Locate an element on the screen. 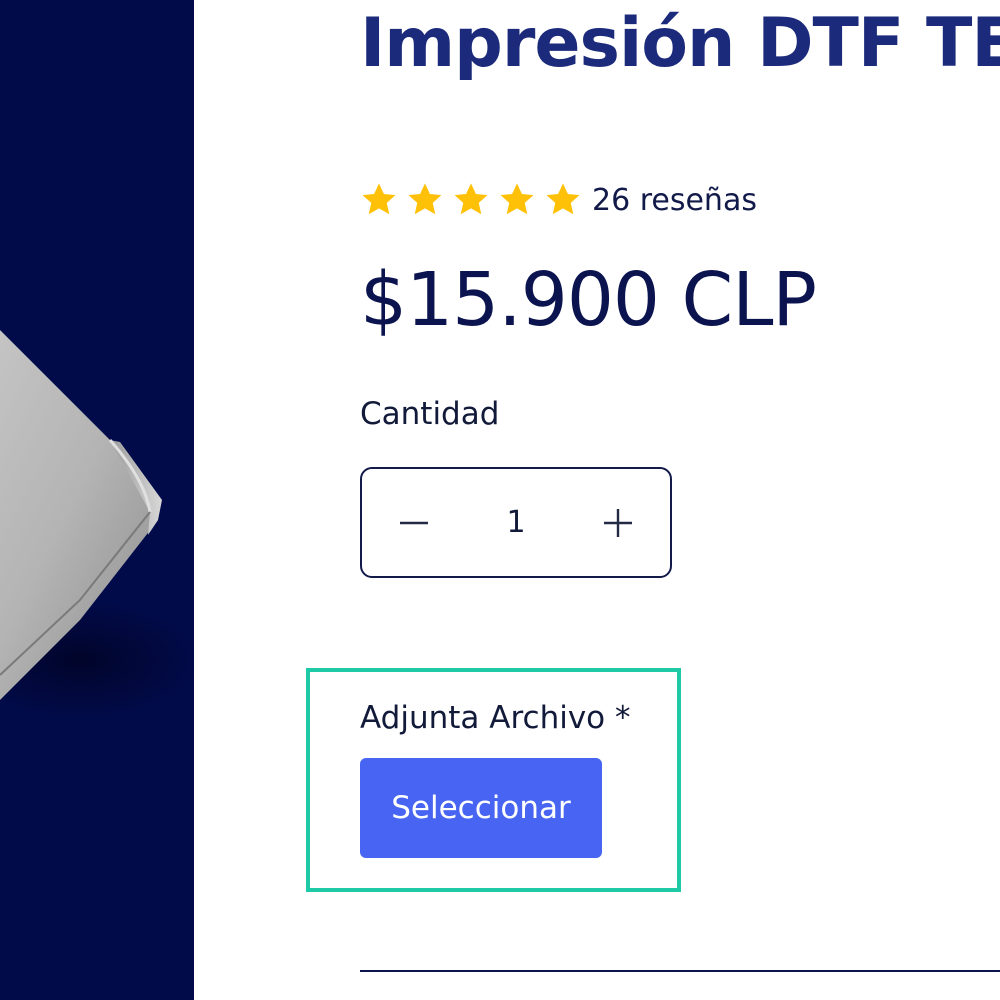  product-rating: 26 reseñas is located at coordinates (558, 200).